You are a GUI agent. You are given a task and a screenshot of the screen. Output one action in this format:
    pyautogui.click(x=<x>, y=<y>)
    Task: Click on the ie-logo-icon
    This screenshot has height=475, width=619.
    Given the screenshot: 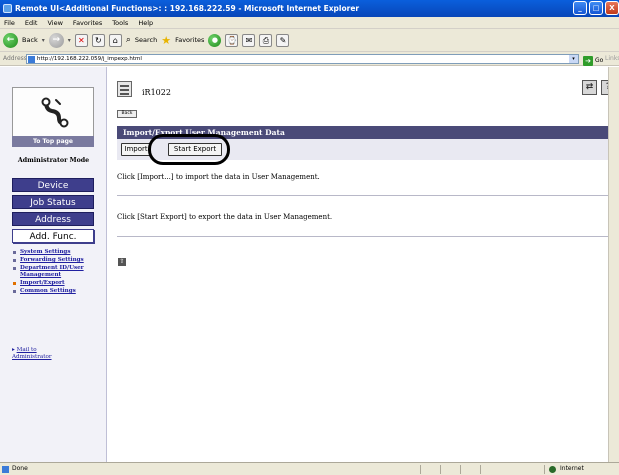 What is the action you would take?
    pyautogui.click(x=7, y=8)
    